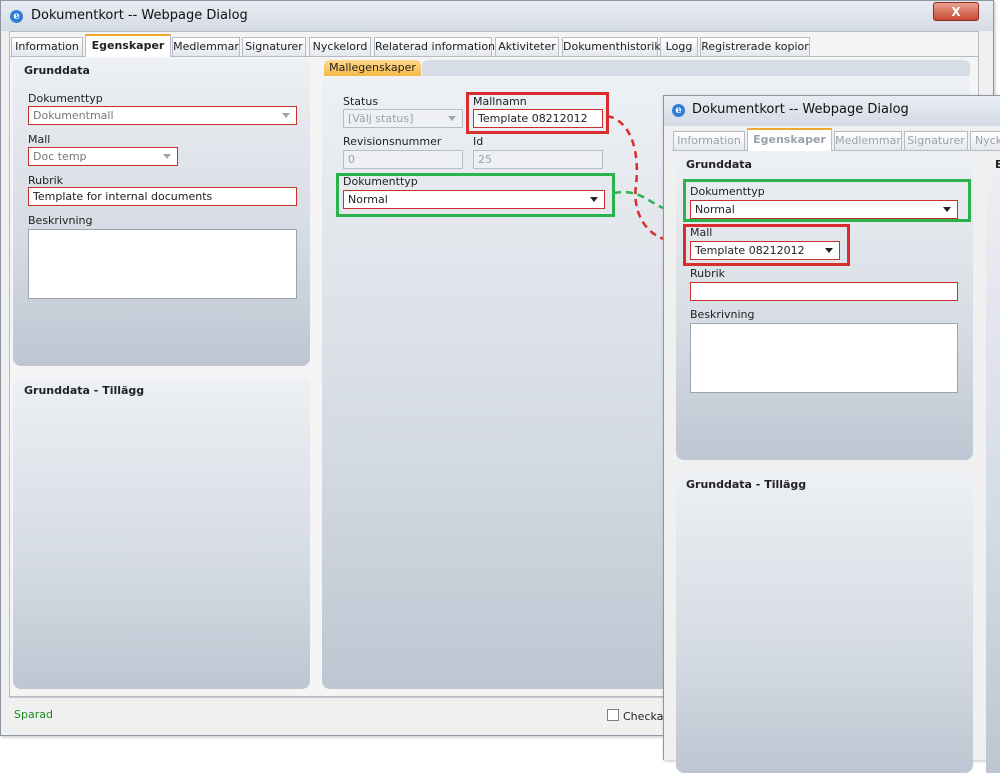 The height and width of the screenshot is (773, 1000). I want to click on tab-dokumenthistorik: Dokumenthistorik, so click(611, 46).